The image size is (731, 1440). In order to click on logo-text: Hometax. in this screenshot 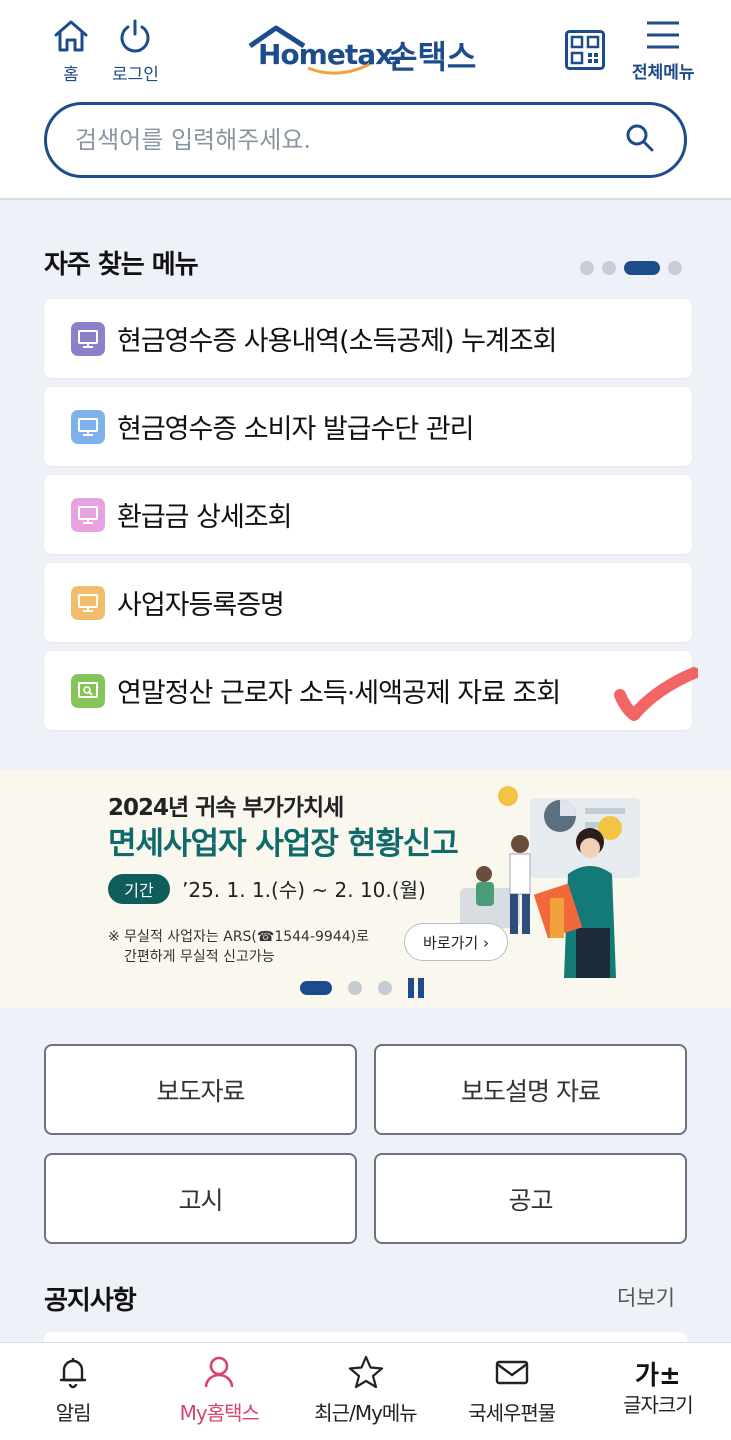, I will do `click(330, 54)`.